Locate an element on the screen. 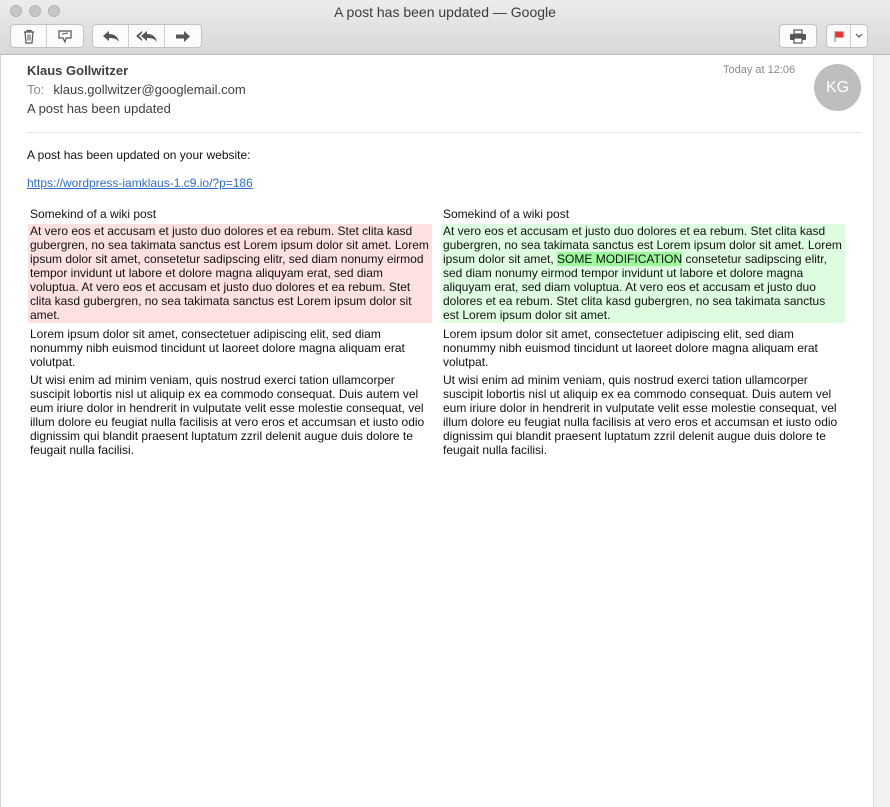 This screenshot has width=890, height=807. window-title: A post has been updated — Google is located at coordinates (445, 12).